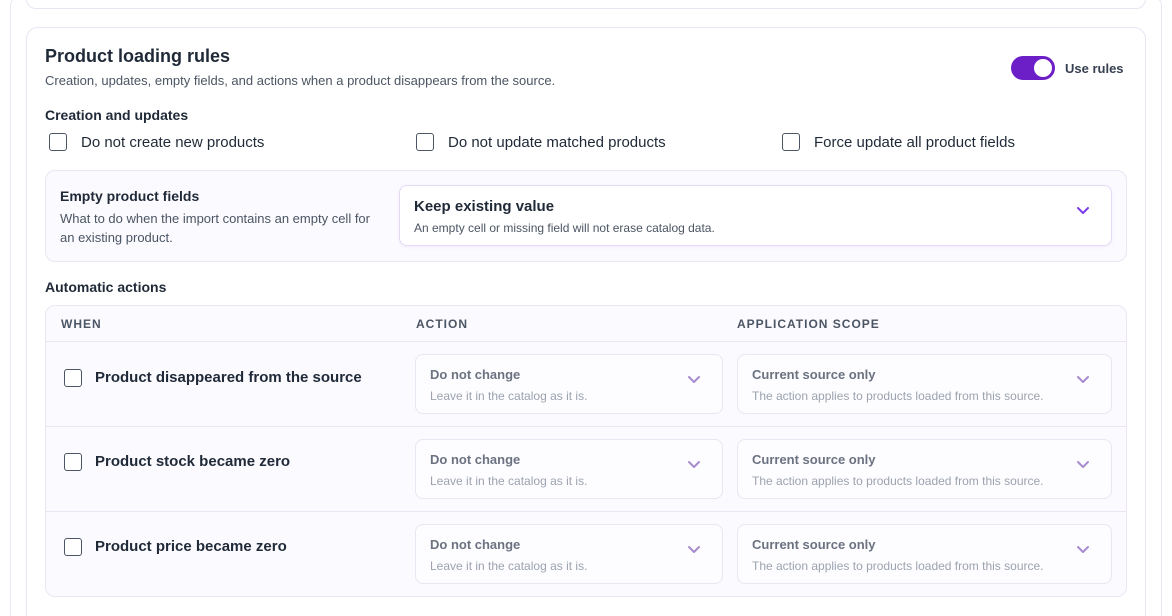 This screenshot has height=616, width=1172. What do you see at coordinates (73, 547) in the screenshot?
I see `row-checkbox-price-zero` at bounding box center [73, 547].